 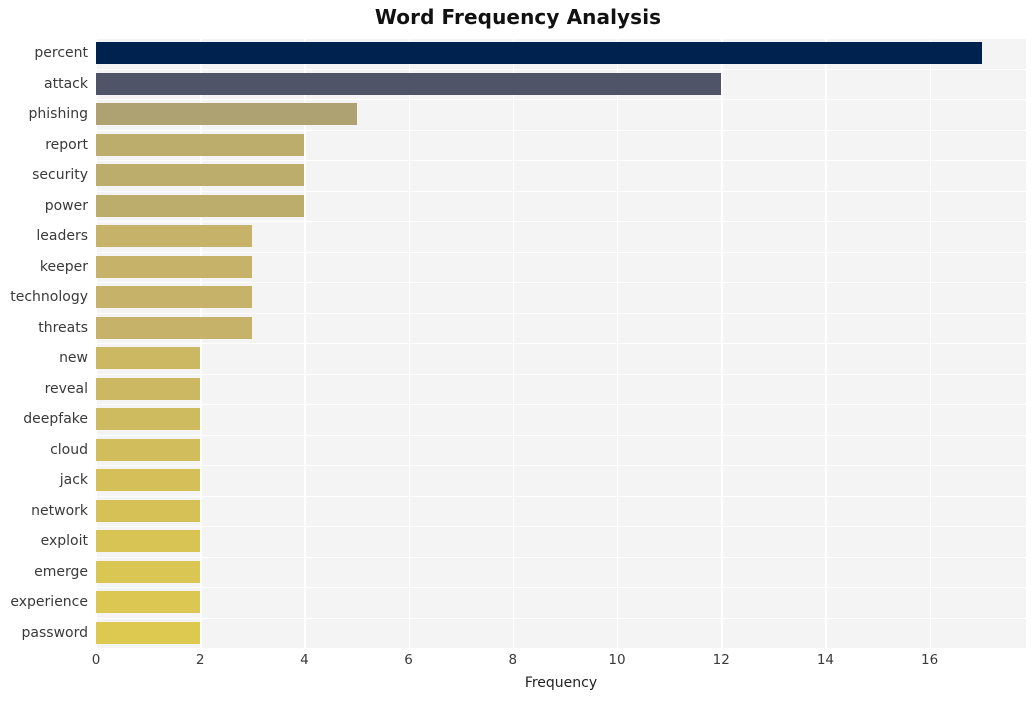 What do you see at coordinates (54, 632) in the screenshot?
I see `y-axis-tick-label: password` at bounding box center [54, 632].